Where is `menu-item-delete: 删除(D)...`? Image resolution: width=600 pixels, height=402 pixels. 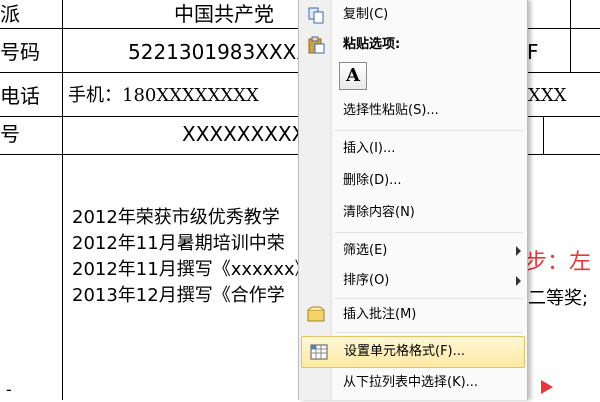
menu-item-delete: 删除(D)... is located at coordinates (413, 181).